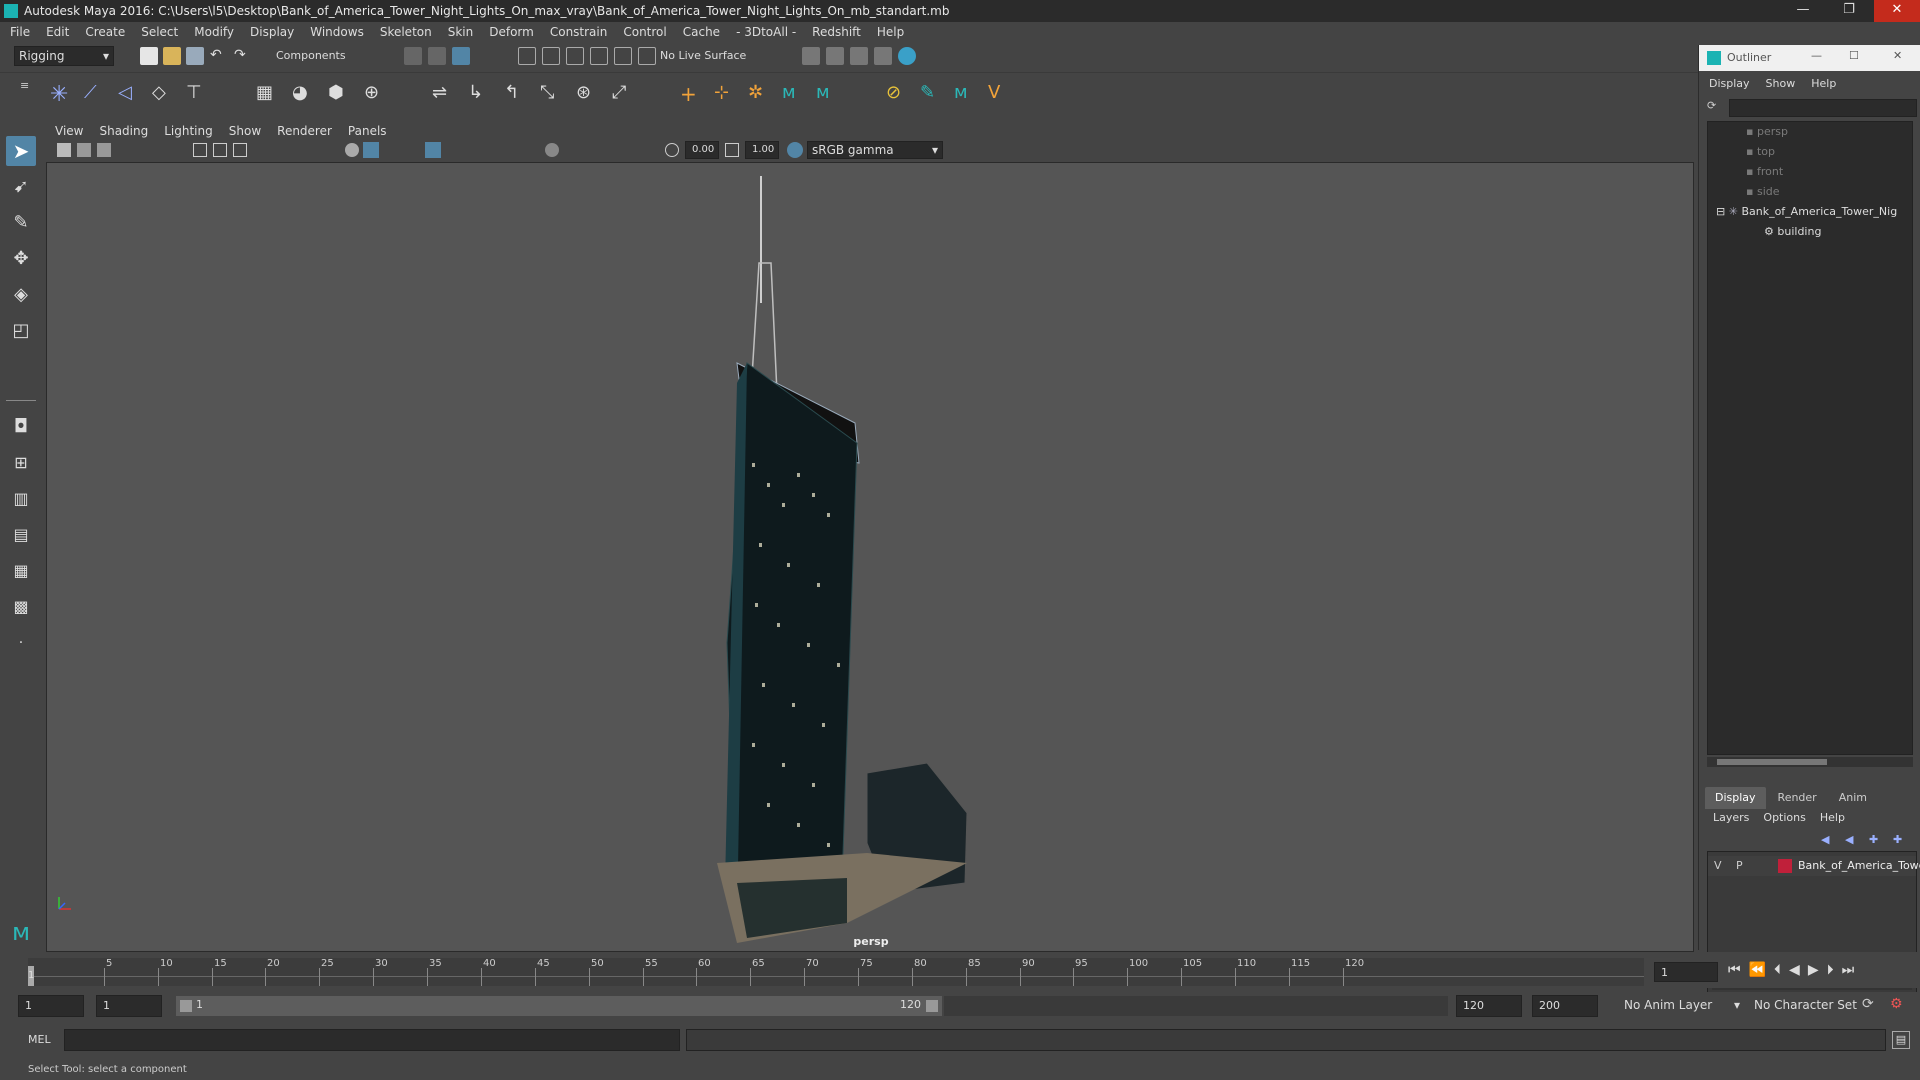 Image resolution: width=1920 pixels, height=1080 pixels. What do you see at coordinates (1760, 152) in the screenshot?
I see `outliner-item-top: ▪ top` at bounding box center [1760, 152].